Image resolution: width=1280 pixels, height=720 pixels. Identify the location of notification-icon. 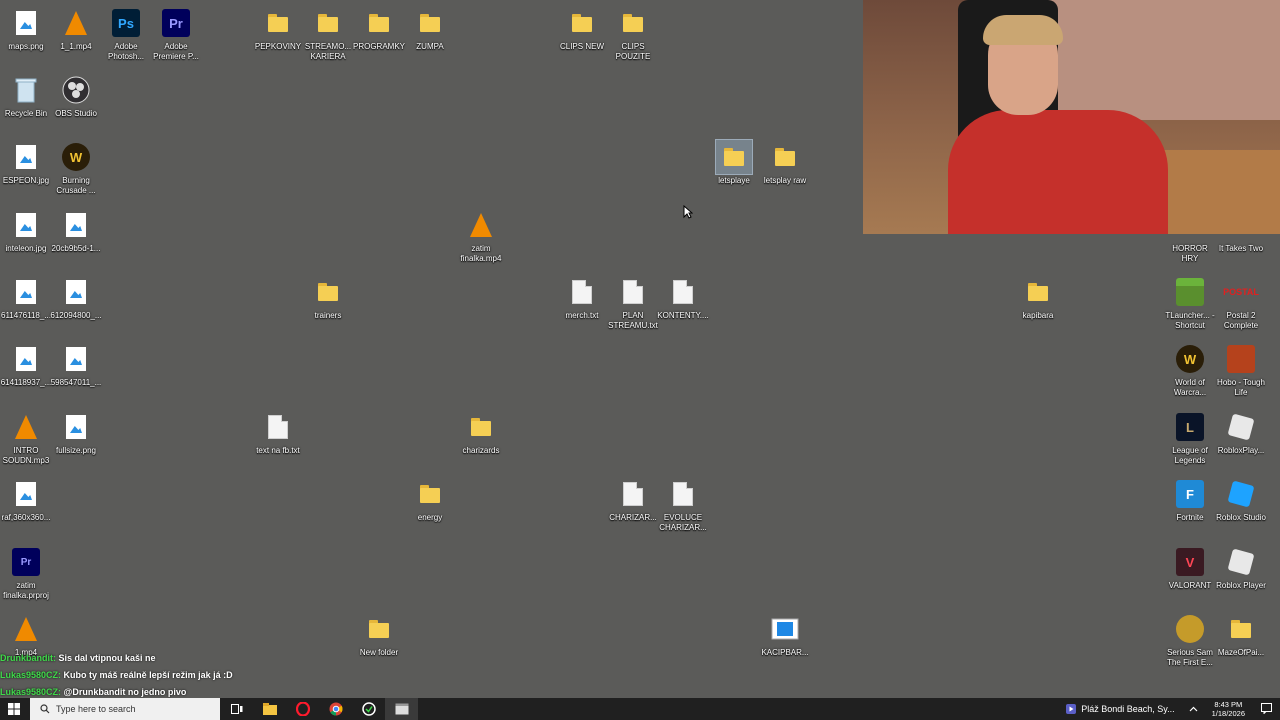
(1266, 708).